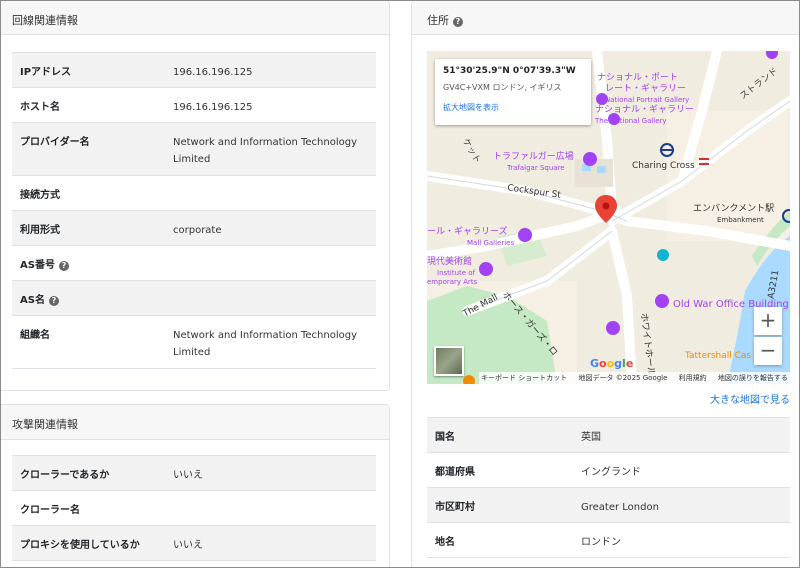  What do you see at coordinates (88, 70) in the screenshot?
I see `row-label: IPアドレス` at bounding box center [88, 70].